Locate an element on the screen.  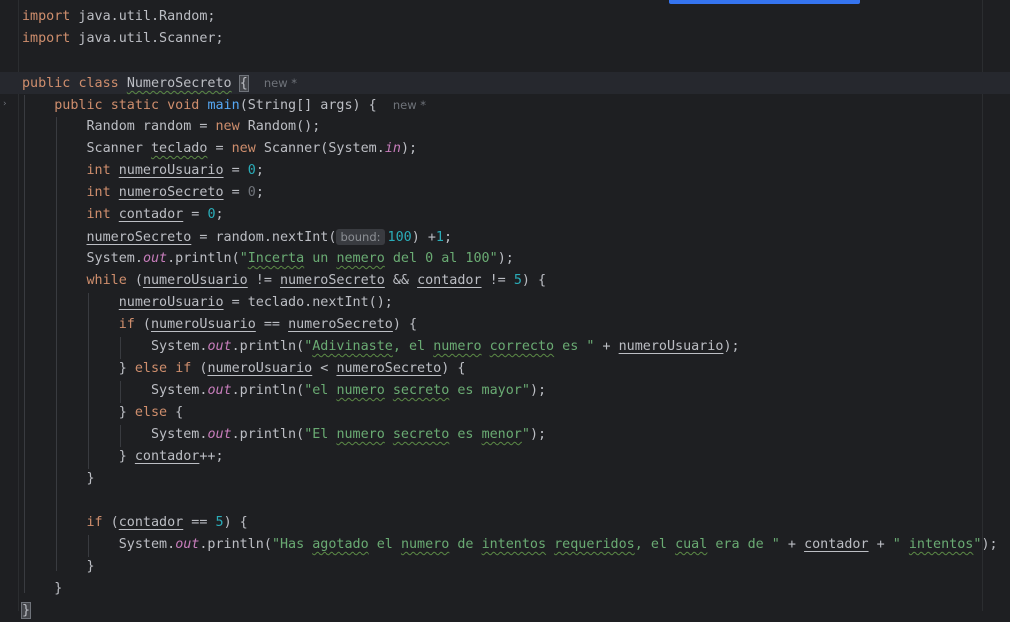
code-line: if (numeroUsuario == numeroSecreto) { is located at coordinates (516, 325).